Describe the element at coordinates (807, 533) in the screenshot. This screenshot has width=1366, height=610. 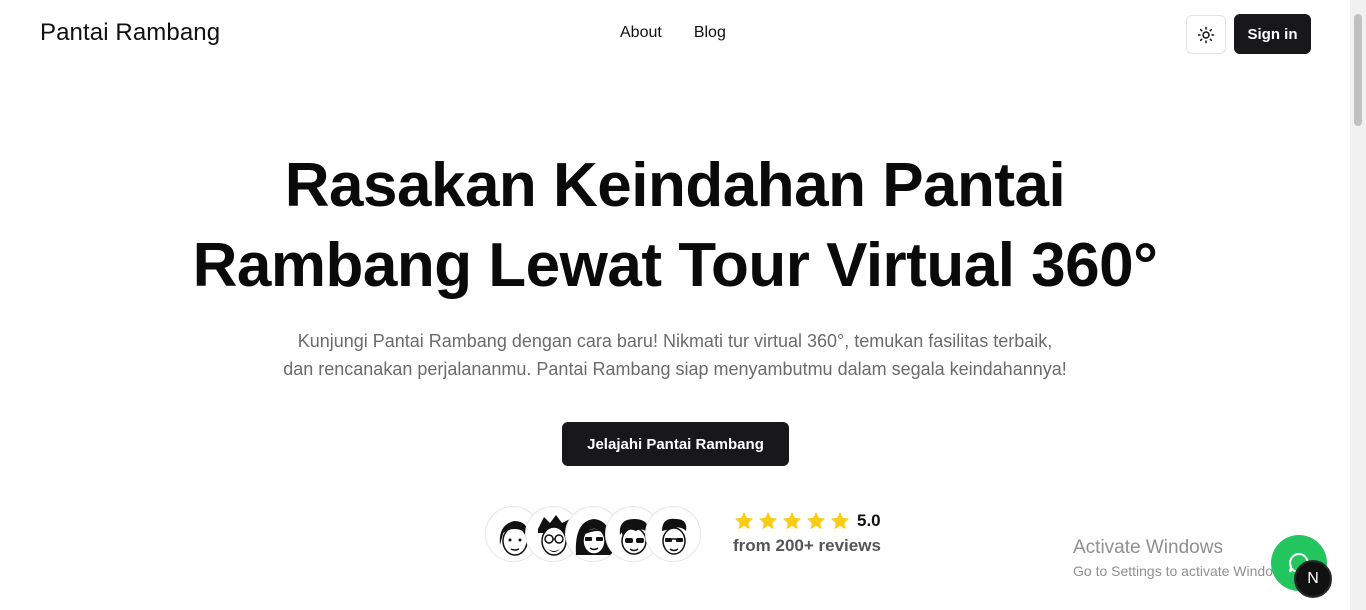
I see `rating-summary: 5.0 from 200+ reviews` at that location.